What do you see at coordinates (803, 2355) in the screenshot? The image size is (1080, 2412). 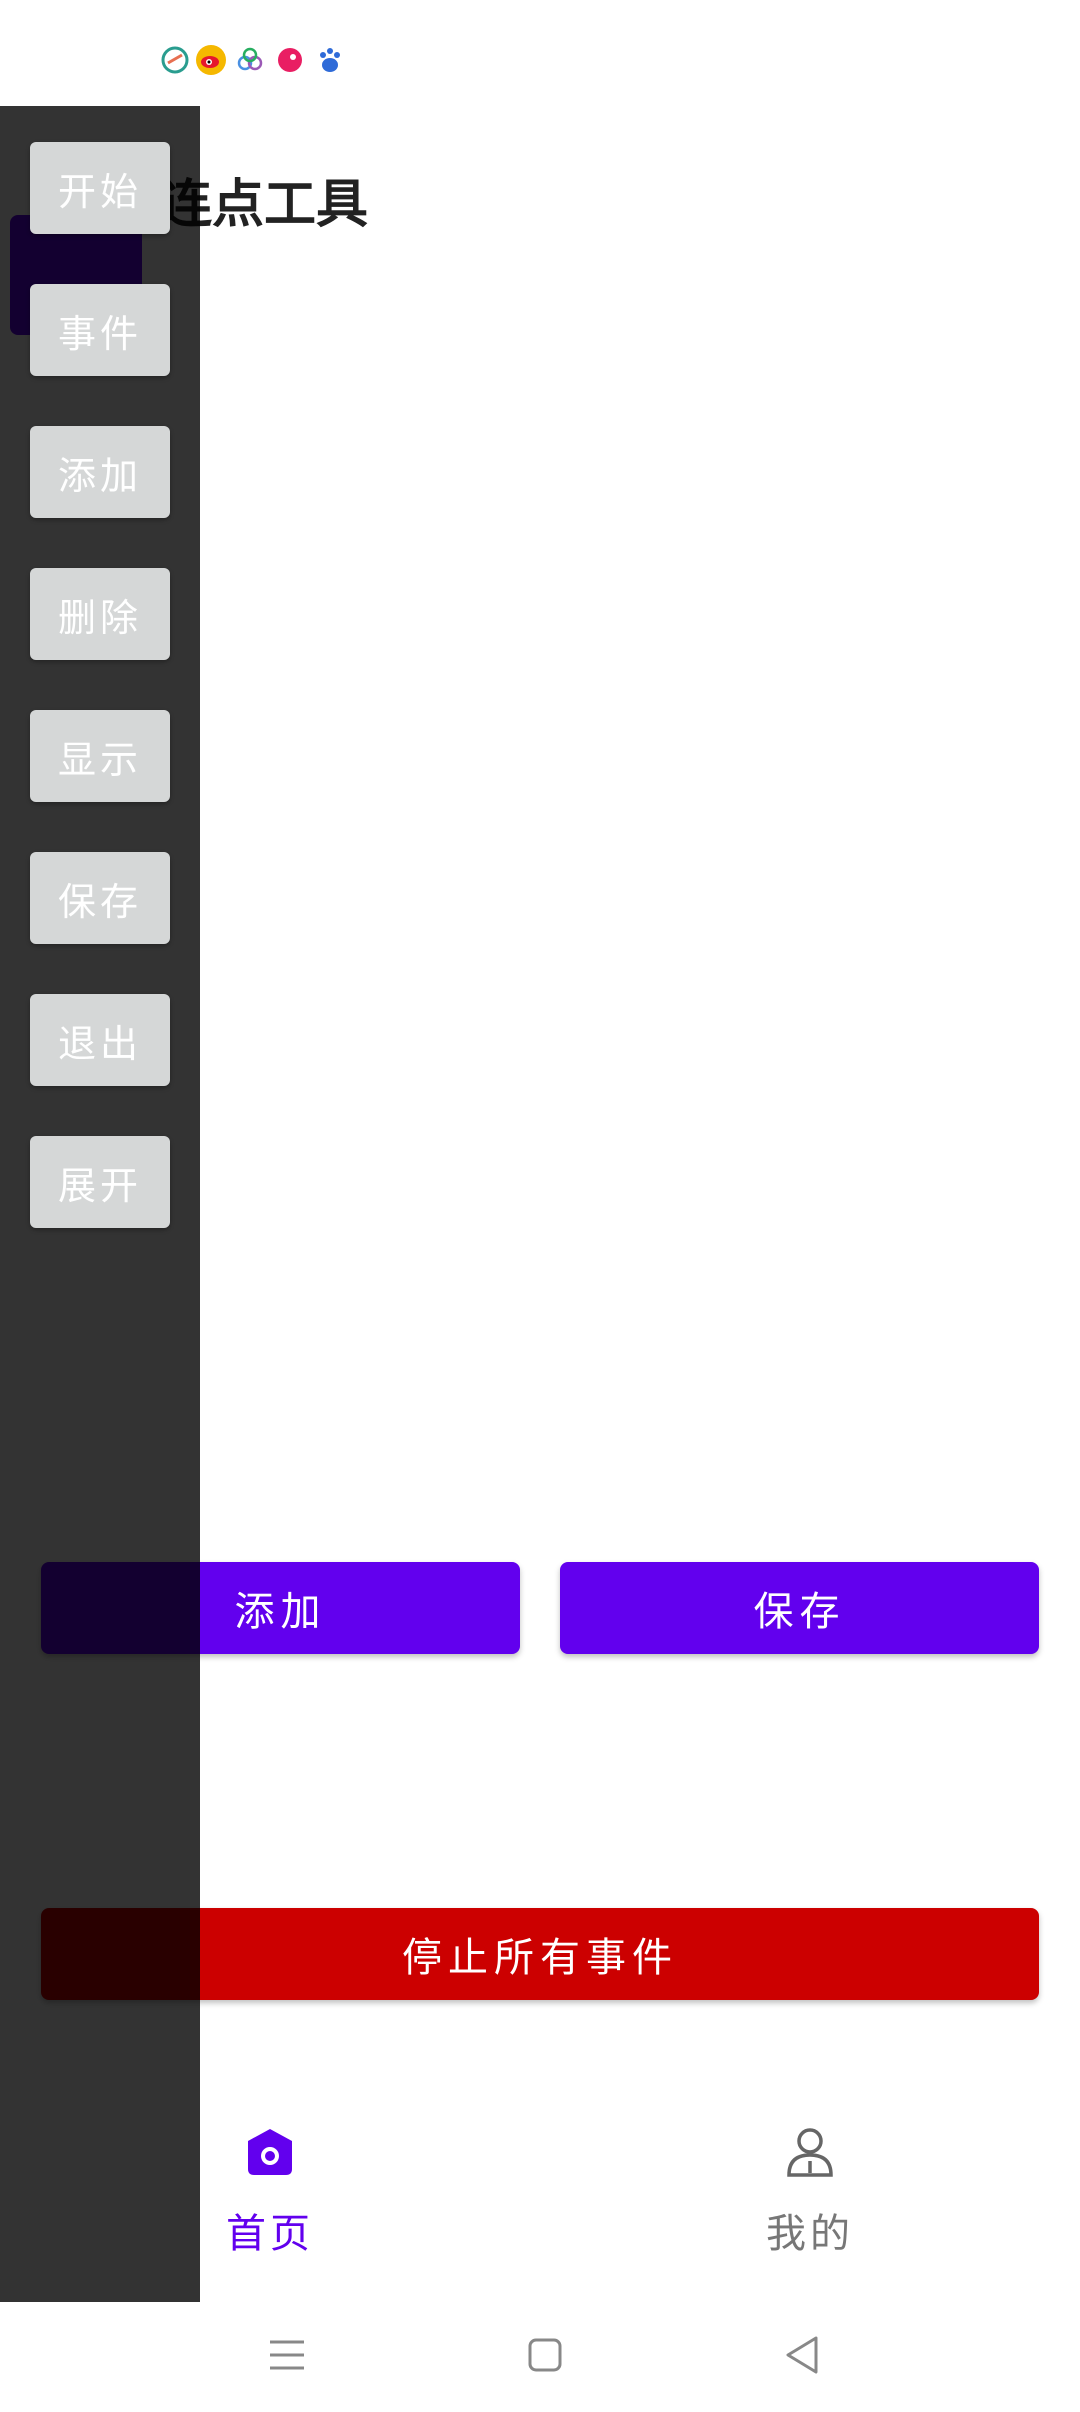 I see `back-triangle-icon` at bounding box center [803, 2355].